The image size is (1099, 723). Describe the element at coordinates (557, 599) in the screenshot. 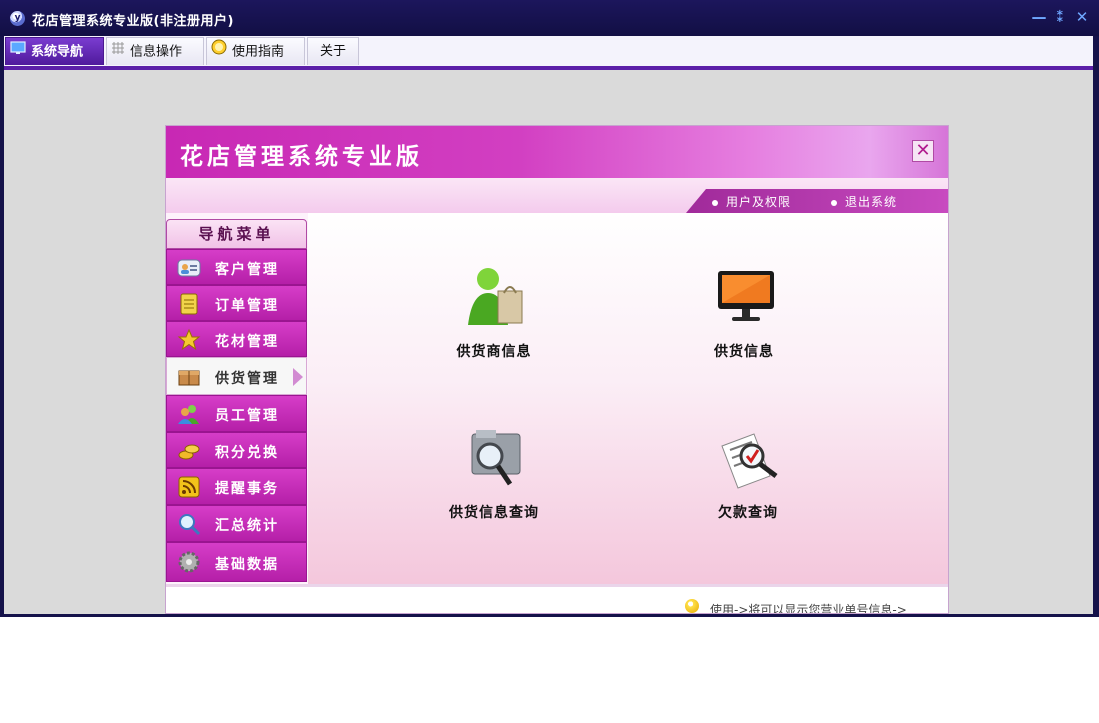

I see `status-strip: 使用->将可以显示您营业单号信息->` at that location.